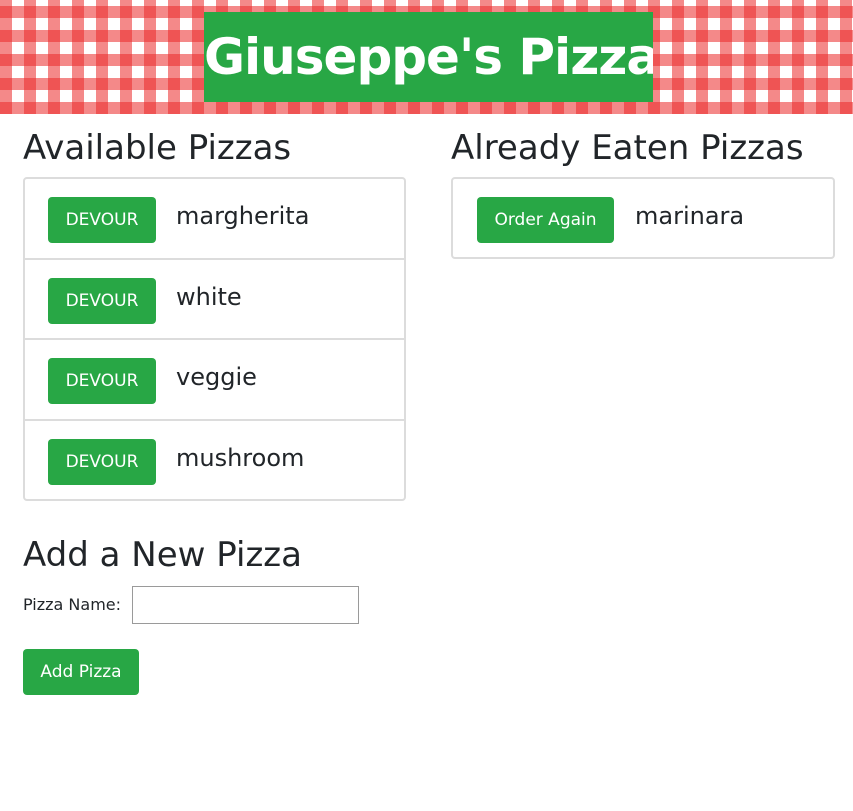 The height and width of the screenshot is (811, 853). Describe the element at coordinates (162, 555) in the screenshot. I see `add-pizza-title: Add a New Pizza` at that location.